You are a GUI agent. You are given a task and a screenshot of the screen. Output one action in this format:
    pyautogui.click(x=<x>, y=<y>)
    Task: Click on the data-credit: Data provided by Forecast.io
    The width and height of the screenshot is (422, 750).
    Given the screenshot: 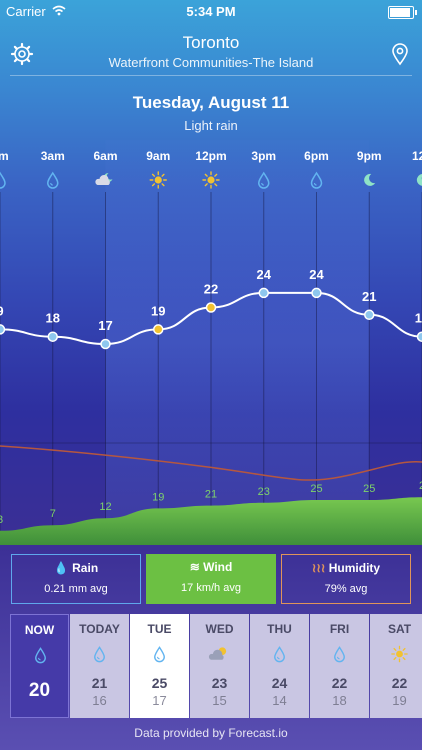 What is the action you would take?
    pyautogui.click(x=211, y=733)
    